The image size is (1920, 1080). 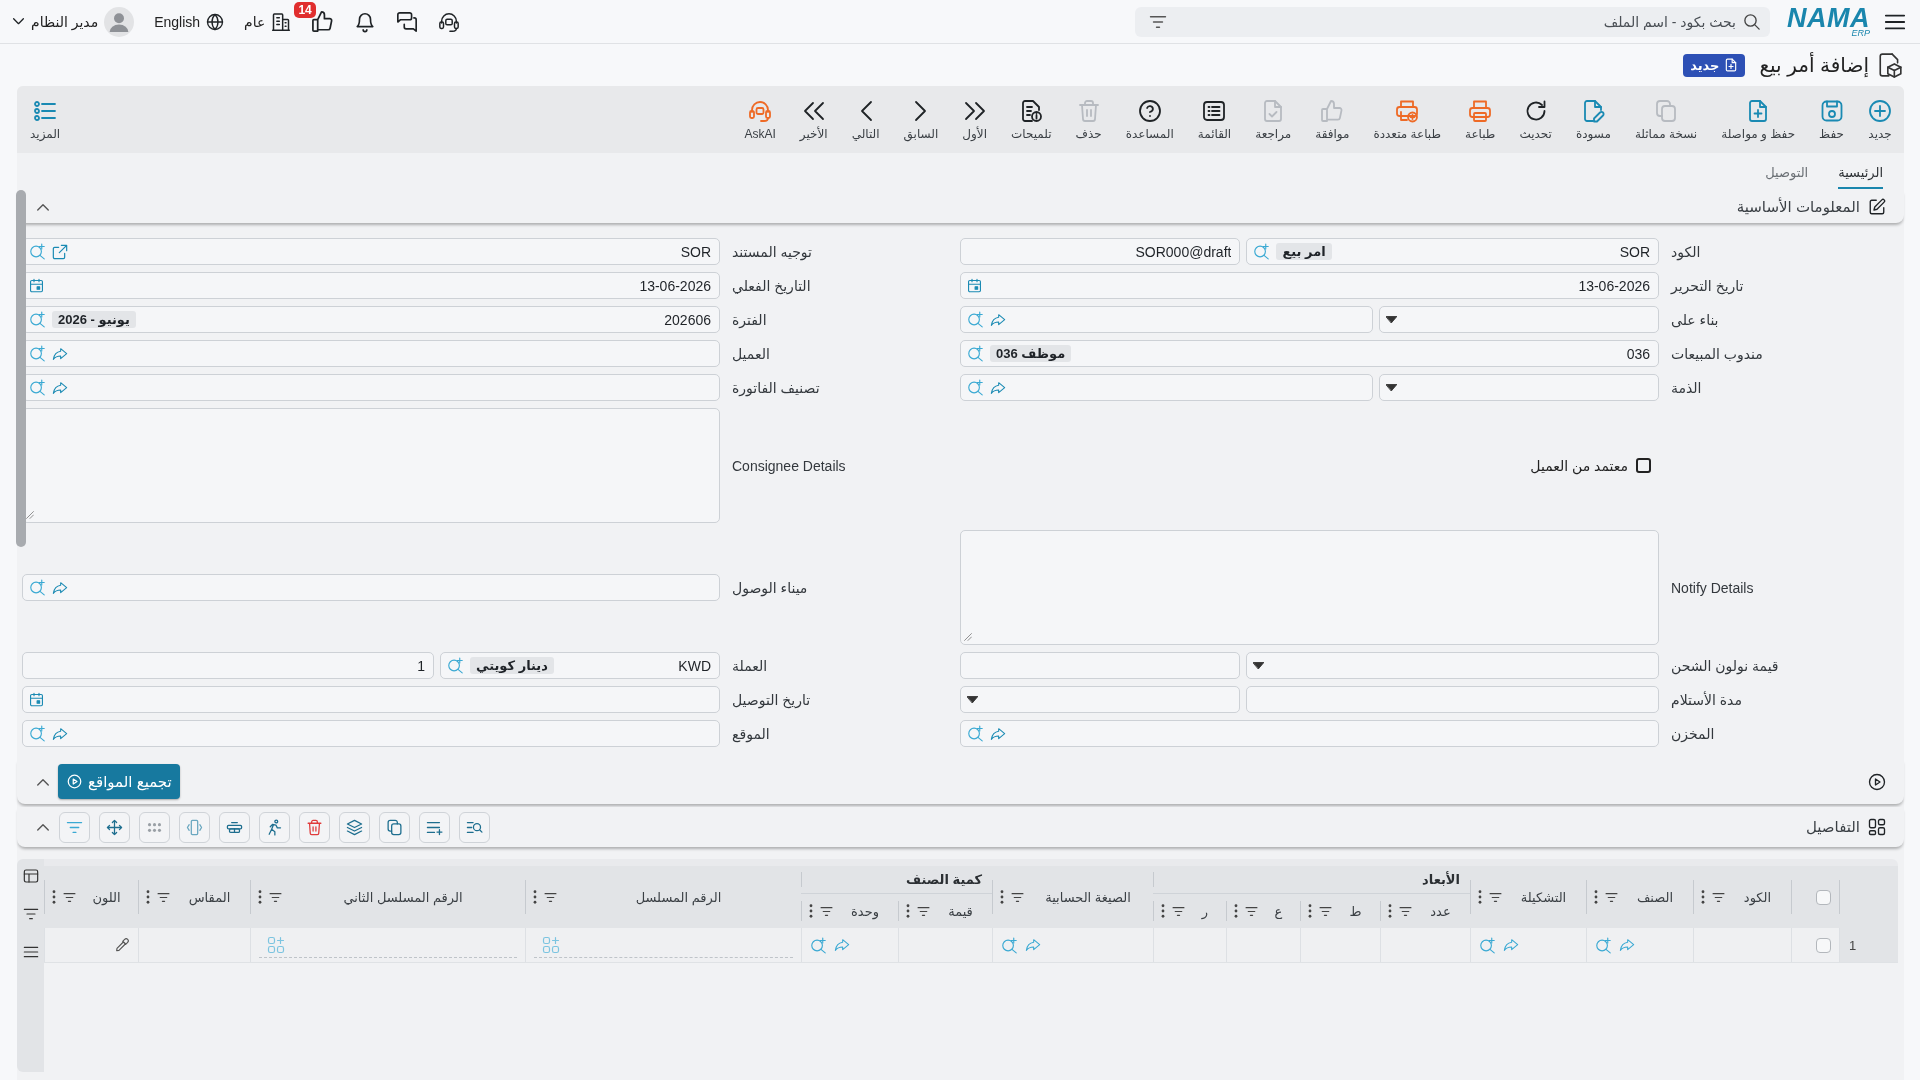 What do you see at coordinates (1278, 911) in the screenshot?
I see `column-header: ع` at bounding box center [1278, 911].